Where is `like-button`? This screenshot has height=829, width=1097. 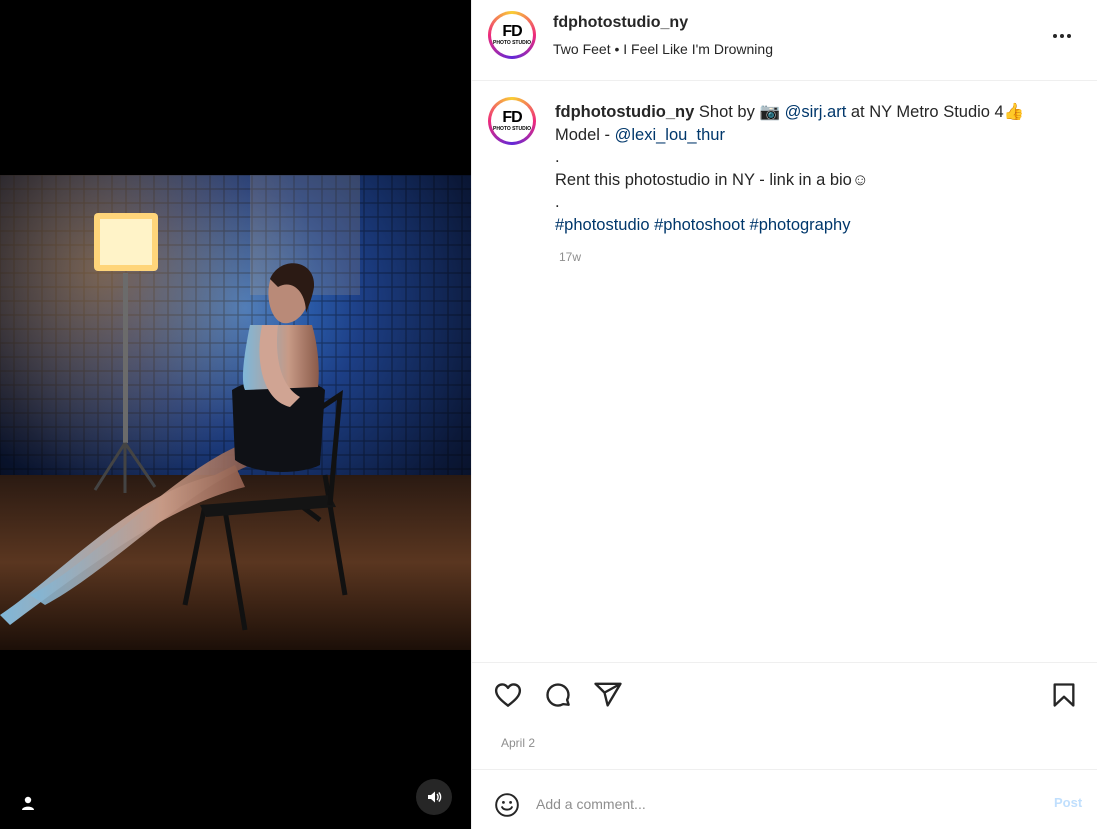 like-button is located at coordinates (508, 695).